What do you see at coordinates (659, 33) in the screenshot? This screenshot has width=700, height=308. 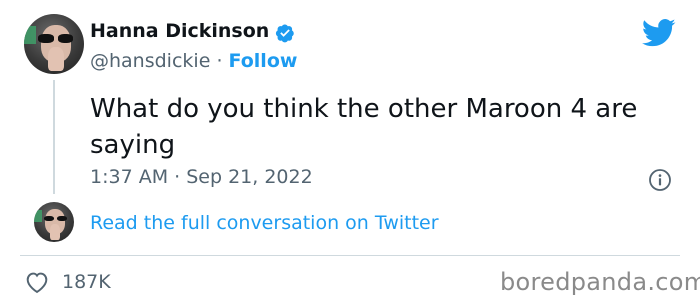 I see `twitter-bird-icon` at bounding box center [659, 33].